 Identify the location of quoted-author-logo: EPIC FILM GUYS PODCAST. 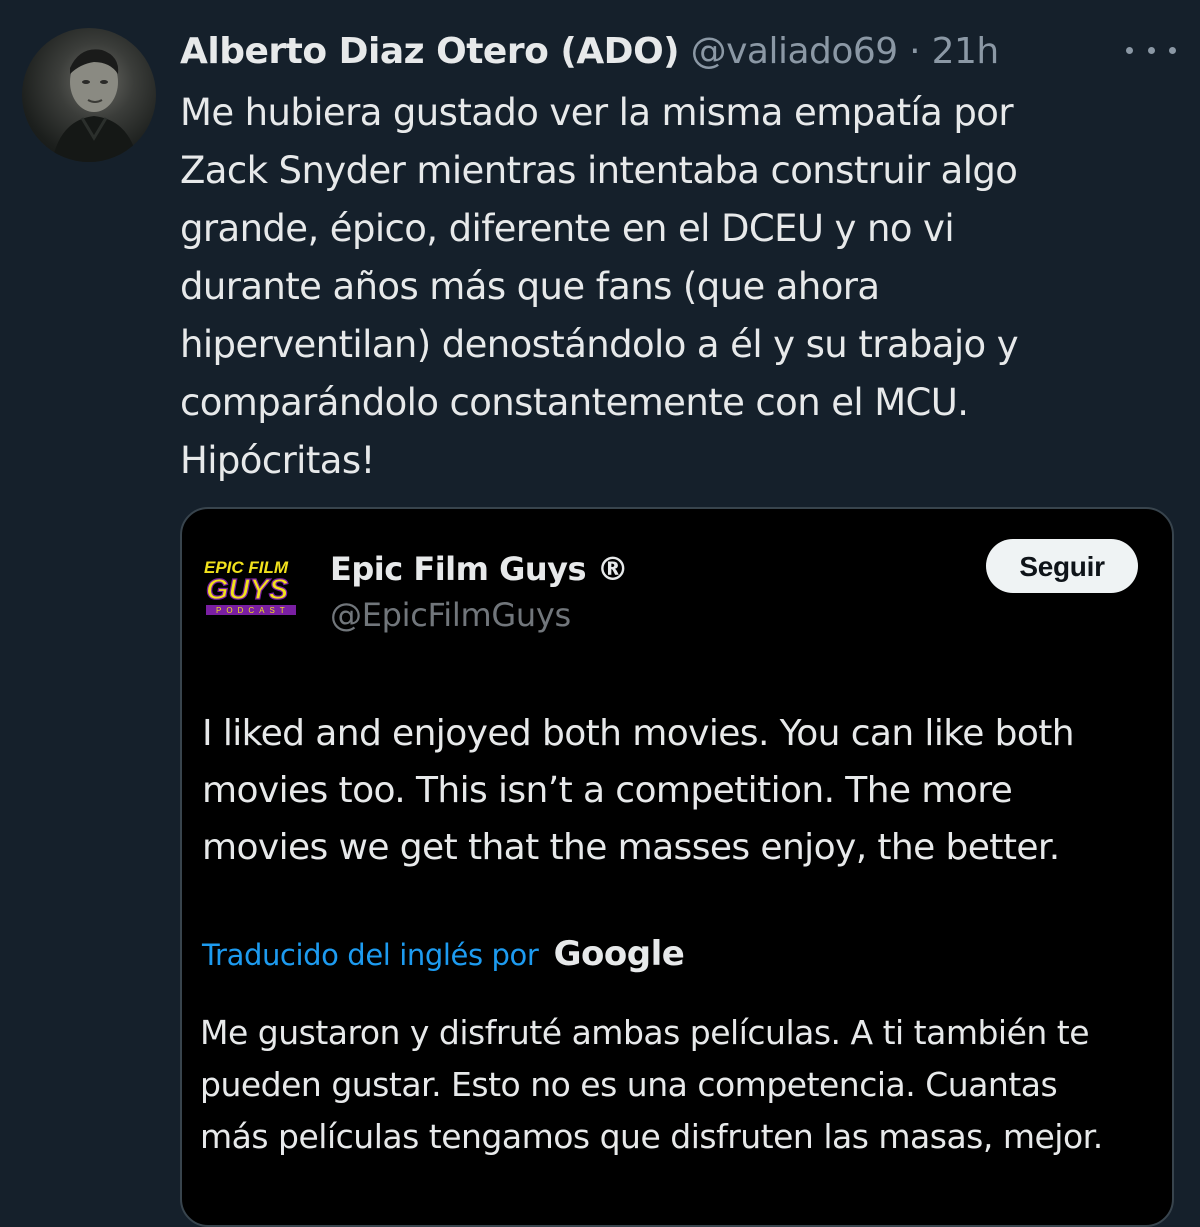
(253, 585).